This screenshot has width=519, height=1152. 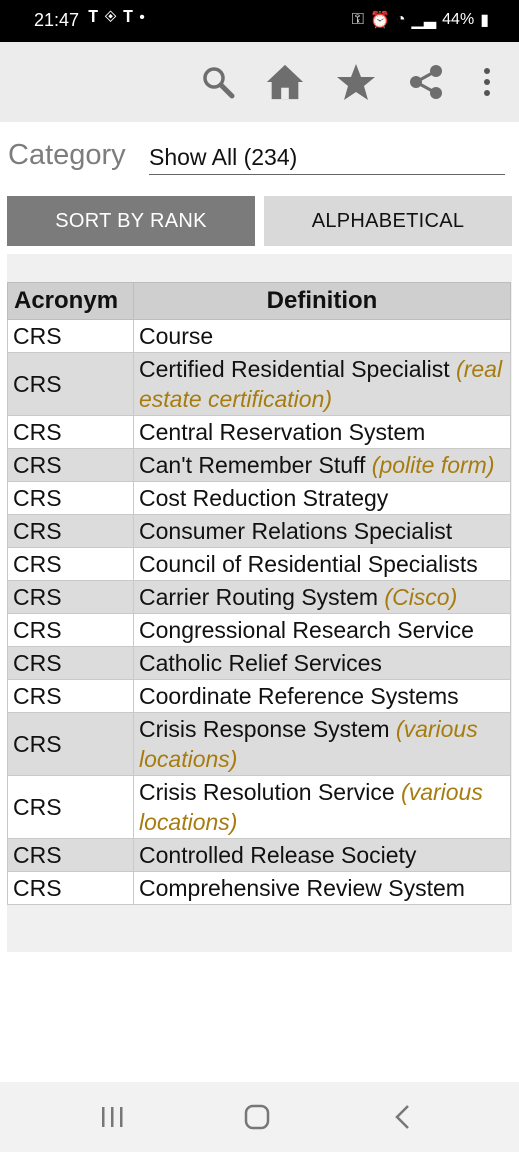 I want to click on definition-text: Council of Residential Specialists, so click(x=308, y=564).